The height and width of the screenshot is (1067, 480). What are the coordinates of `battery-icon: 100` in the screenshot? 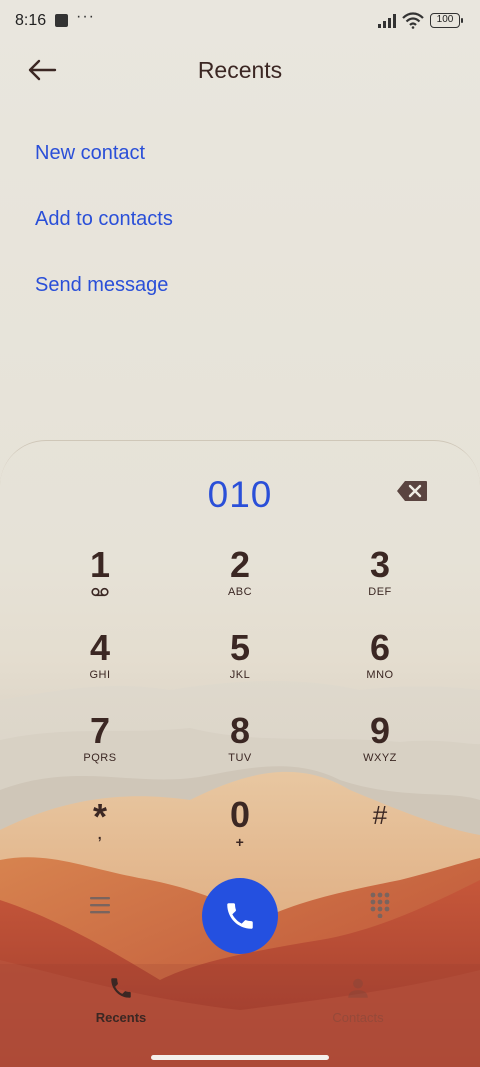 It's located at (446, 20).